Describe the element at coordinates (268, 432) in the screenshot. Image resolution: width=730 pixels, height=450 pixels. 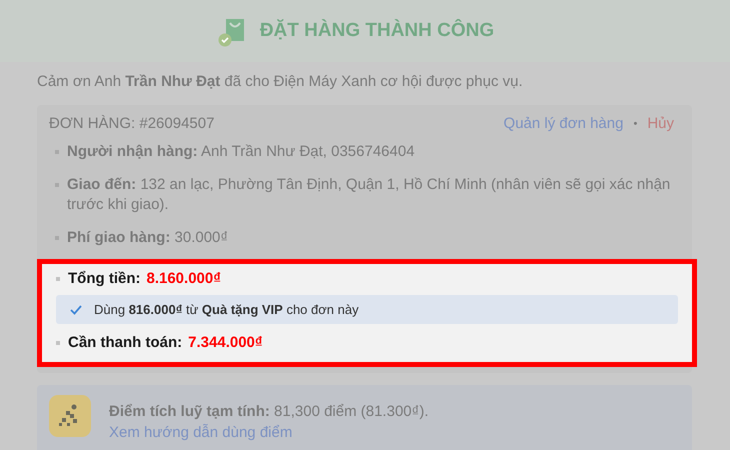
I see `points-guide-link: Xem hướng dẫn dùng điểm` at that location.